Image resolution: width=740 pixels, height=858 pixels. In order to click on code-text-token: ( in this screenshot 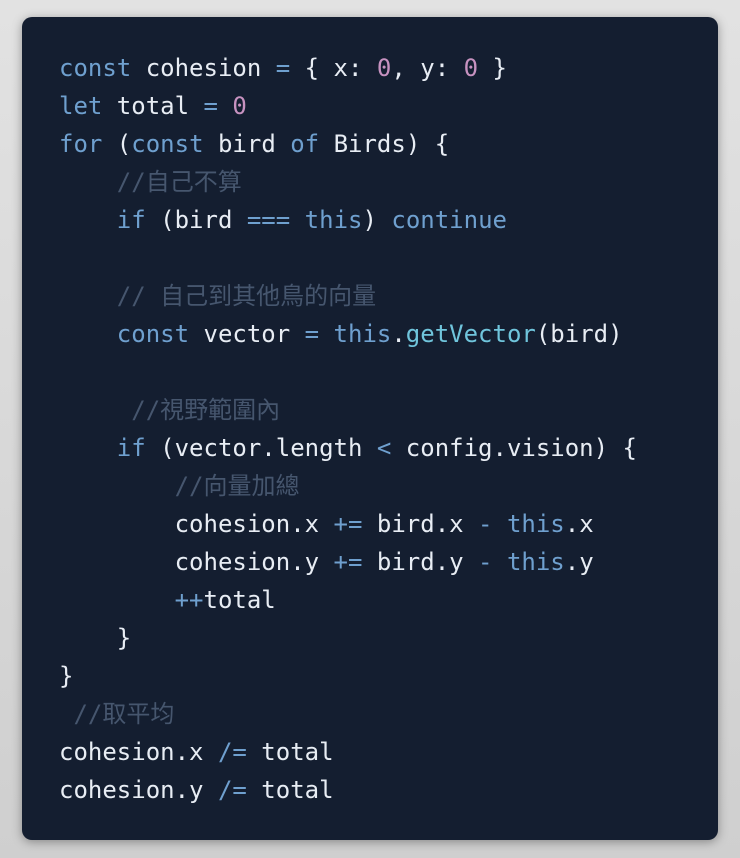, I will do `click(117, 144)`.